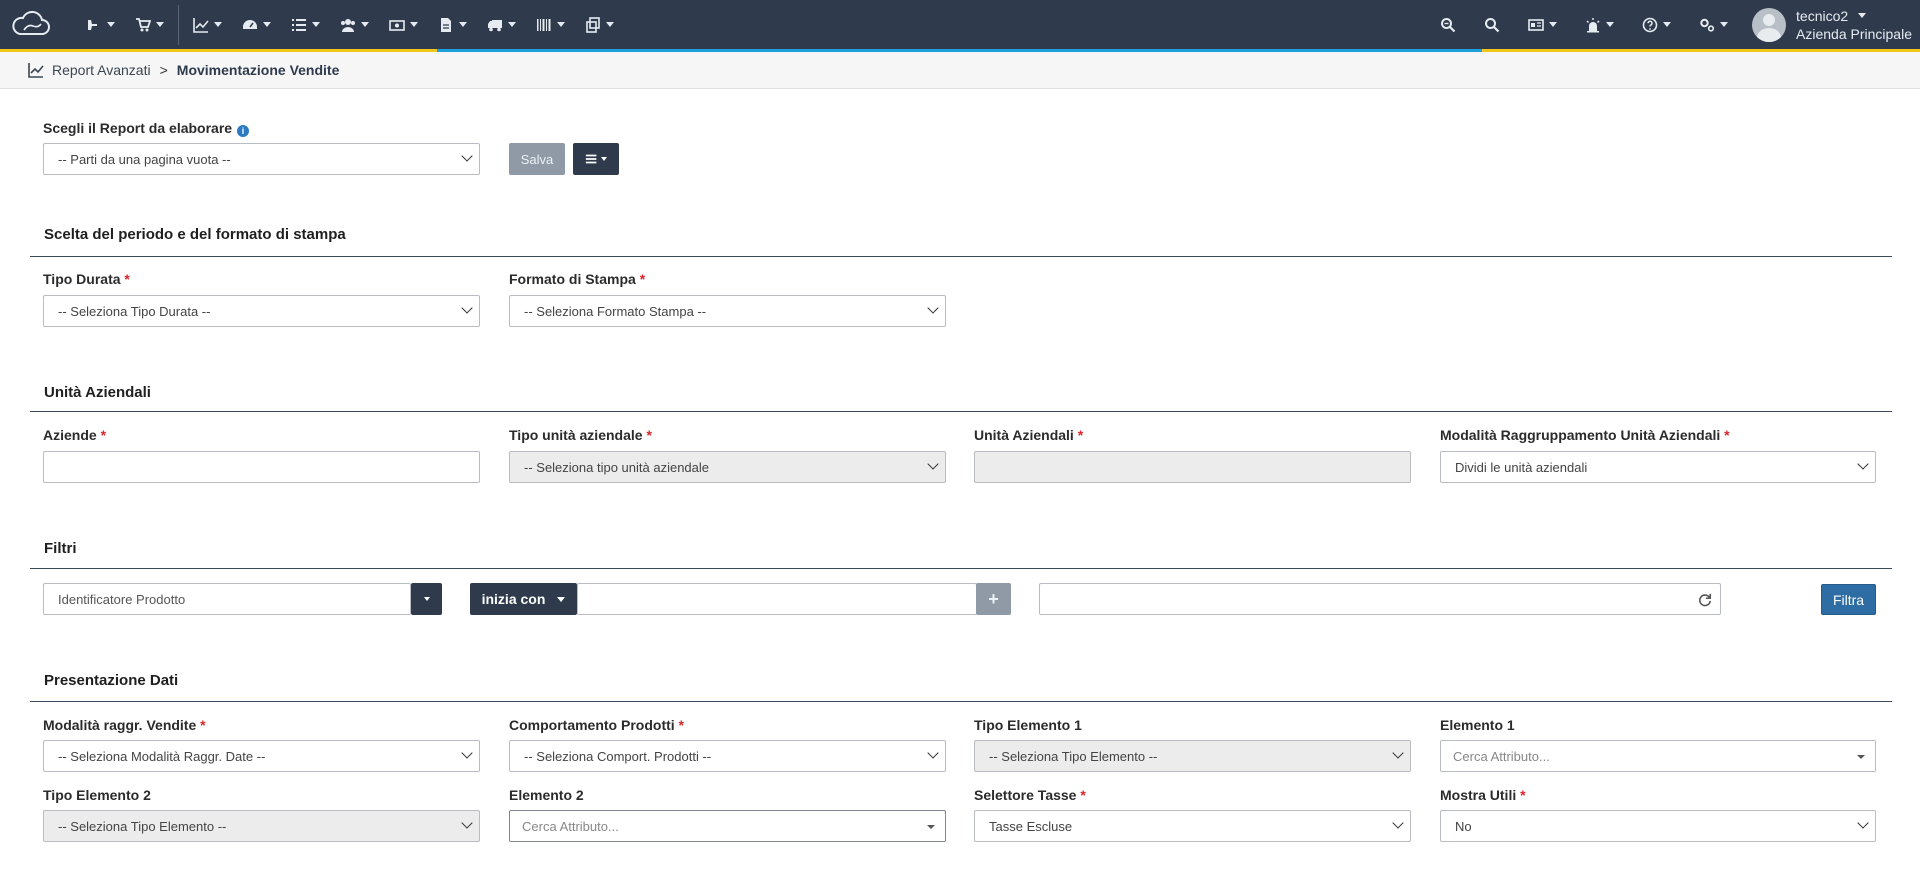 The image size is (1920, 886). What do you see at coordinates (596, 725) in the screenshot?
I see `comportamento-prodotti-label: Comportamento Prodotti *` at bounding box center [596, 725].